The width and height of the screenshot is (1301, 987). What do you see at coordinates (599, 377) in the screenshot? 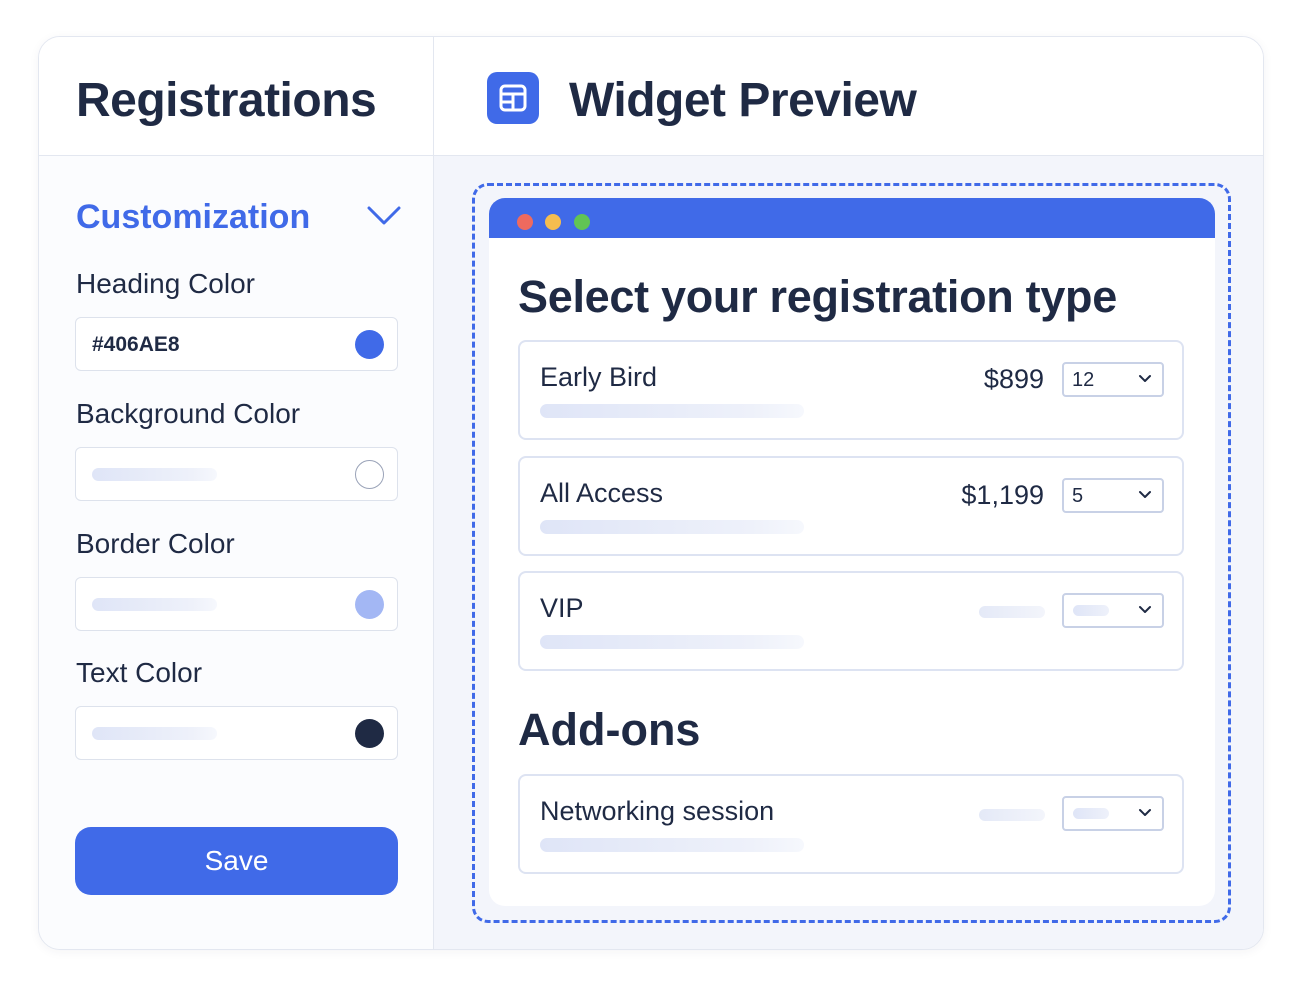
I see `option-name: Early Bird` at bounding box center [599, 377].